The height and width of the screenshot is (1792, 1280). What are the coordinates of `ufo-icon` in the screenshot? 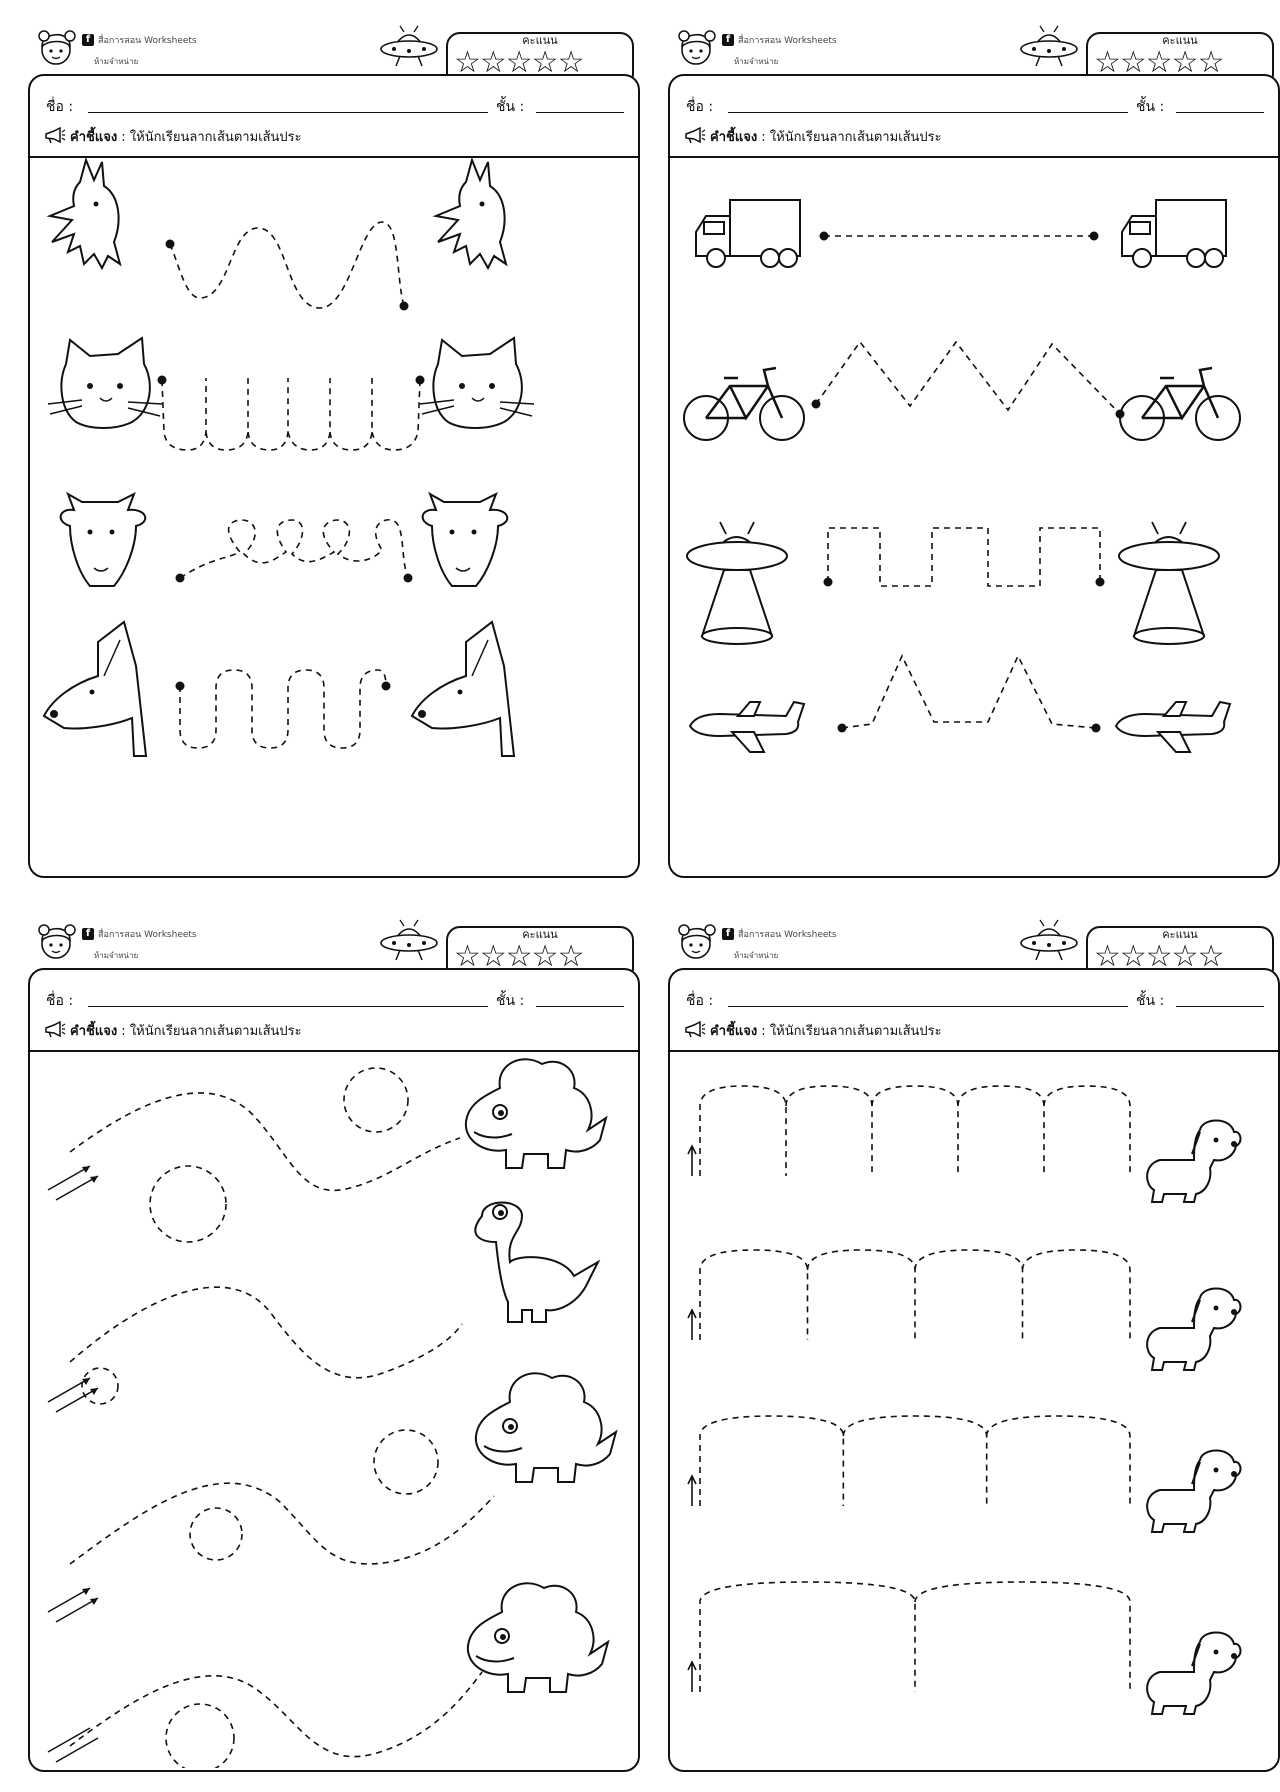 It's located at (737, 583).